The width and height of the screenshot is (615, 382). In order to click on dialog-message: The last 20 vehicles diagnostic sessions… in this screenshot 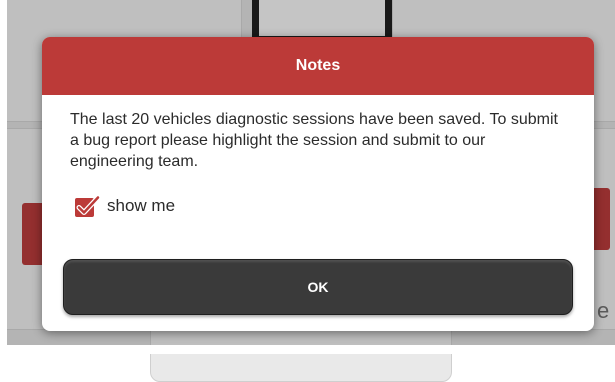, I will do `click(314, 140)`.